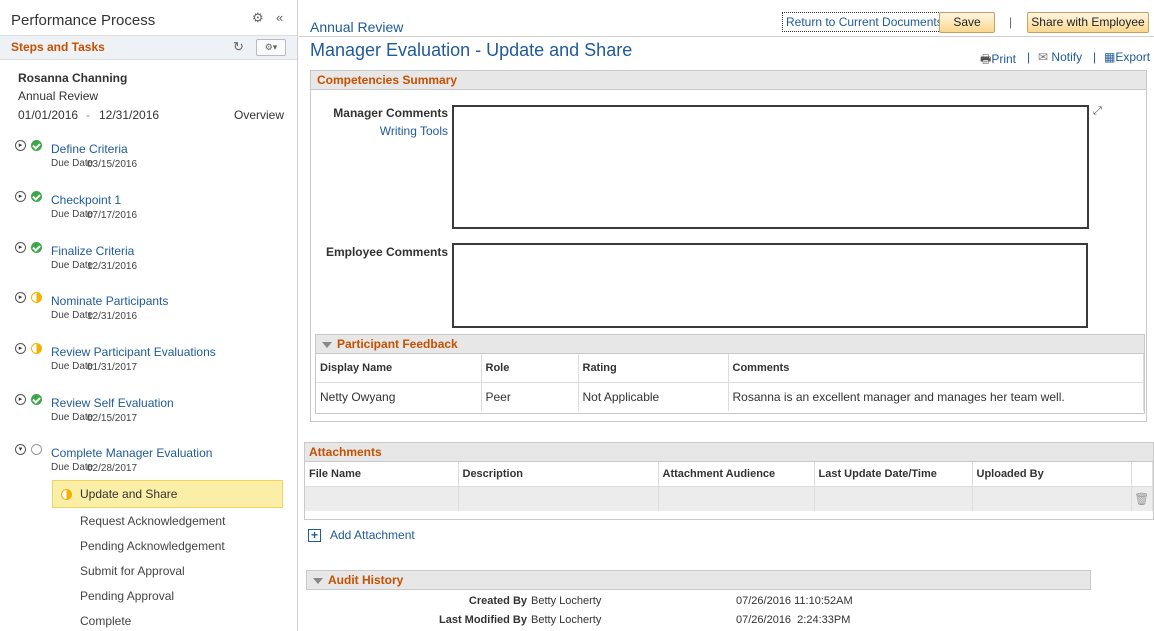 The height and width of the screenshot is (631, 1154). What do you see at coordinates (413, 131) in the screenshot?
I see `writing-tools-link: Writing Tools` at bounding box center [413, 131].